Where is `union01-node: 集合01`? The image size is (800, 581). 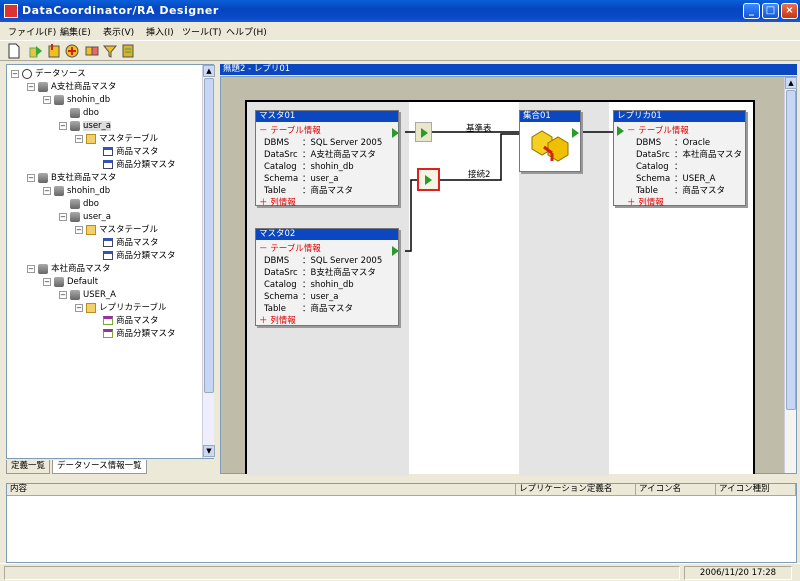 union01-node: 集合01 is located at coordinates (550, 141).